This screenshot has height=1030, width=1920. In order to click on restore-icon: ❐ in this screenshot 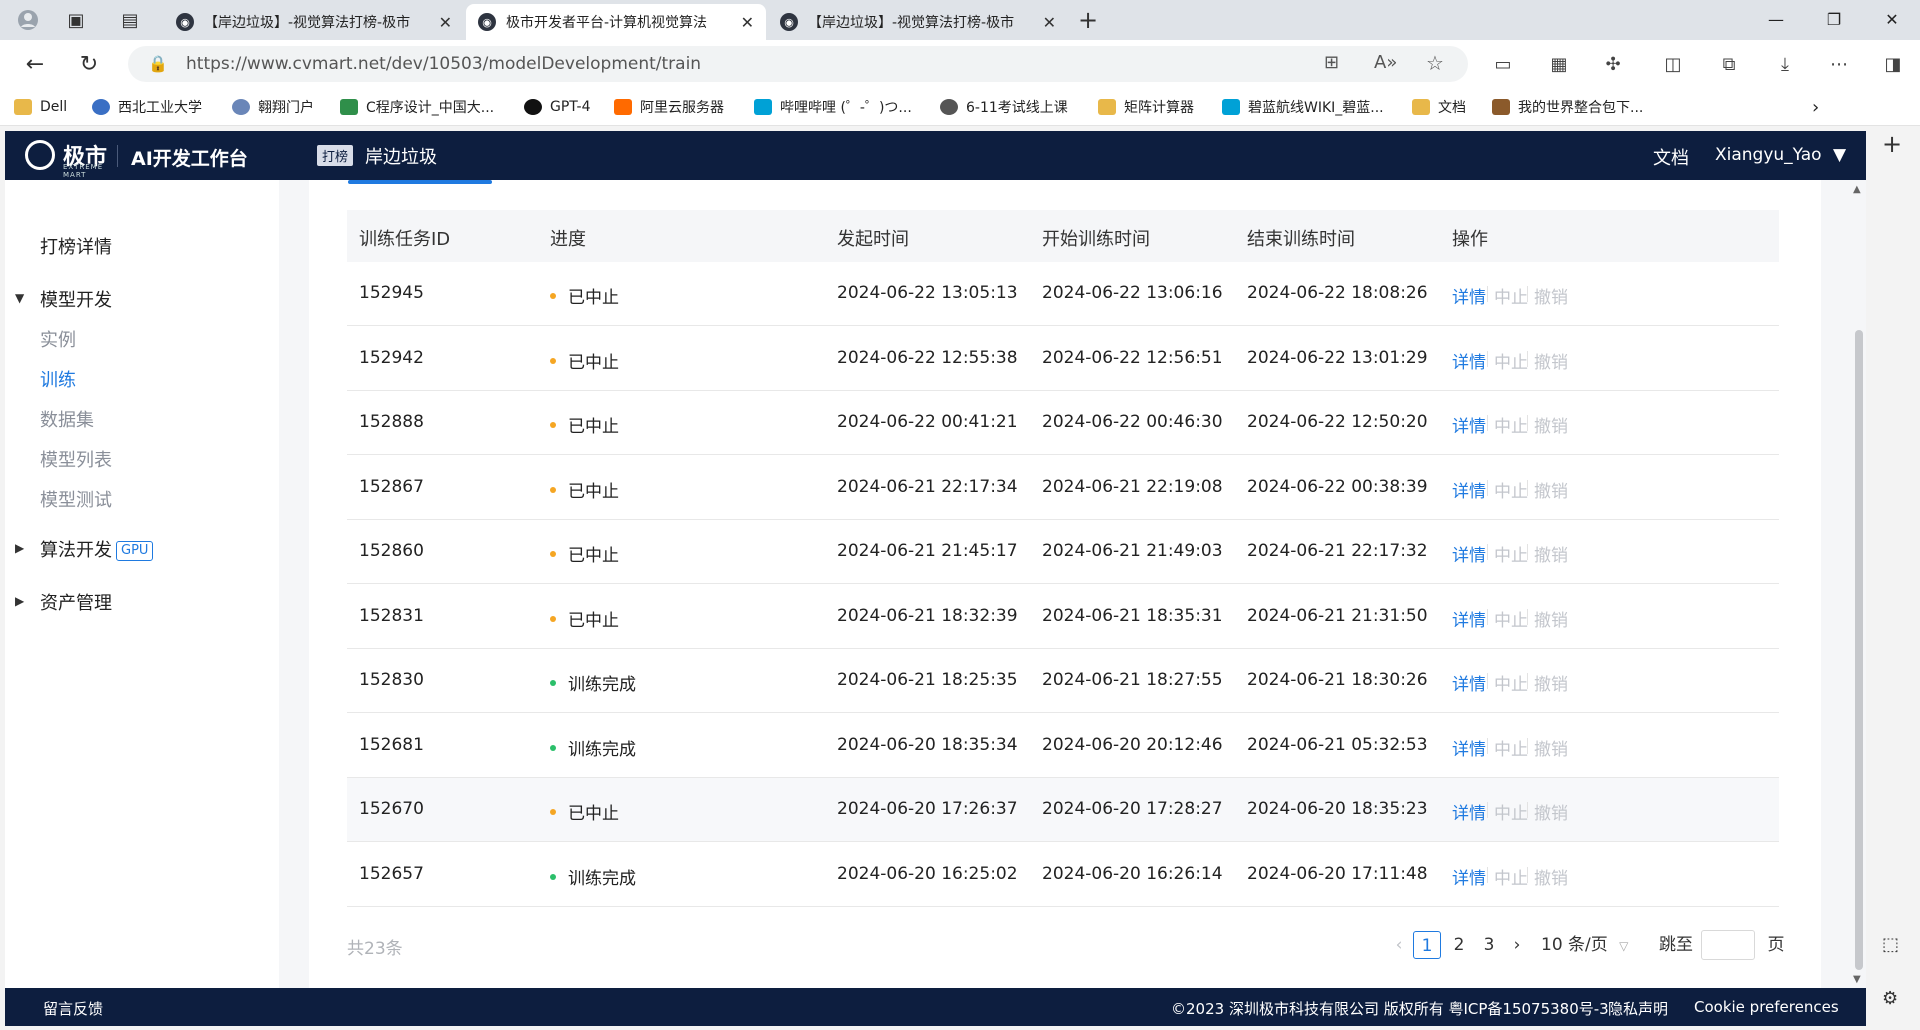, I will do `click(1834, 20)`.